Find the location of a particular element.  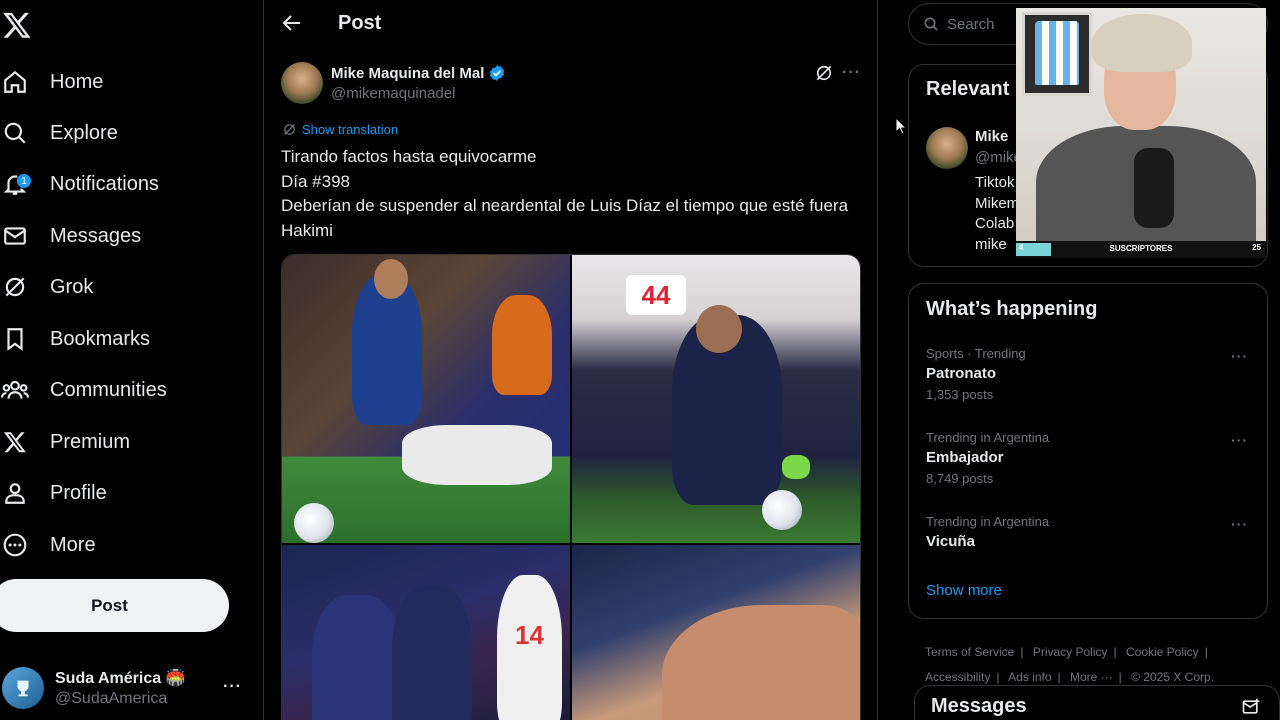

person-icon is located at coordinates (15, 493).